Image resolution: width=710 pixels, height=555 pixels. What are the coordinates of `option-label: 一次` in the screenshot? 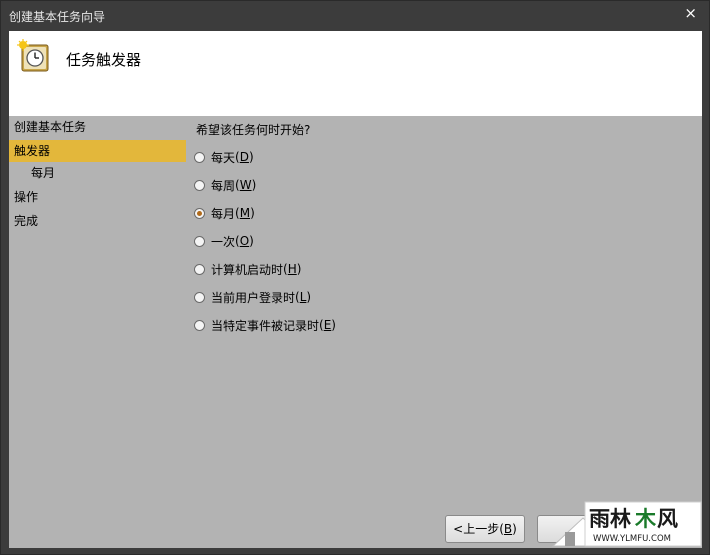 It's located at (223, 241).